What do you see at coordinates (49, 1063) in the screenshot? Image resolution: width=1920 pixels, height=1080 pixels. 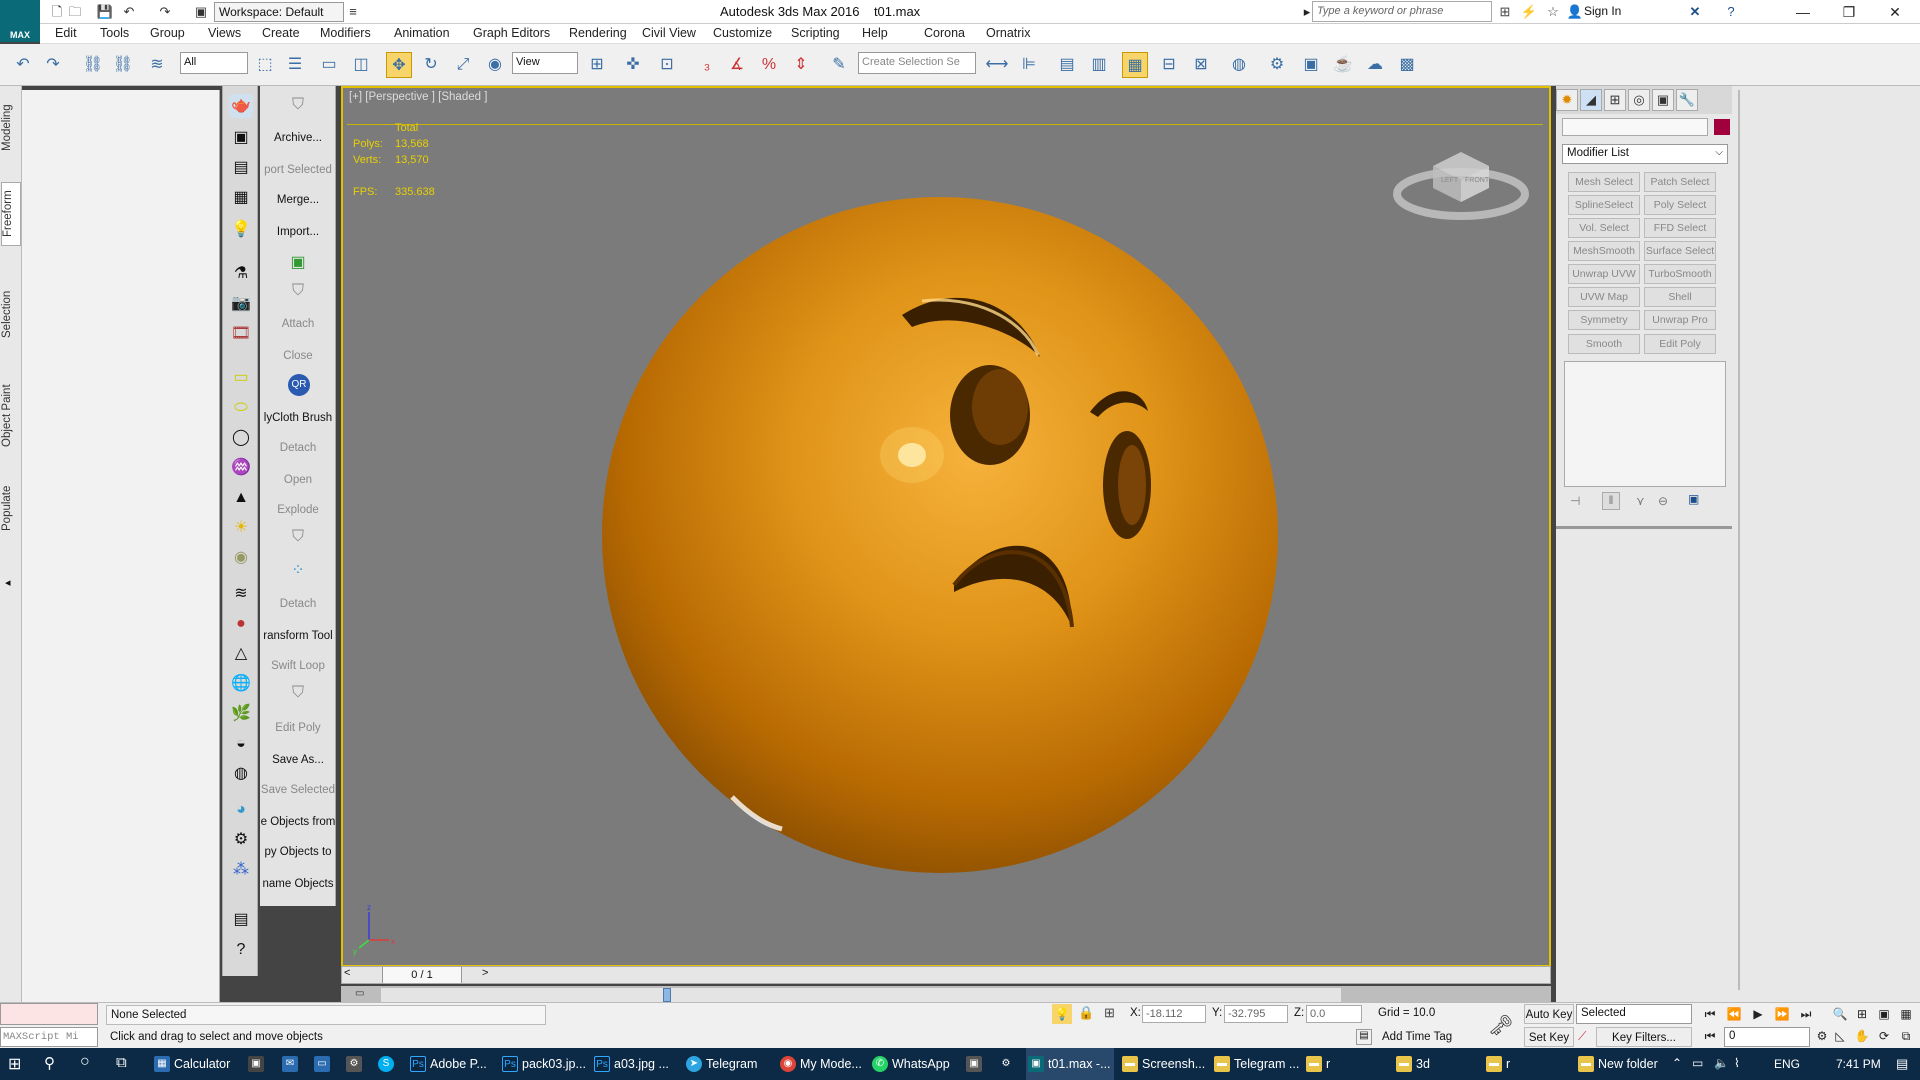 I see `search-icon: ⚲` at bounding box center [49, 1063].